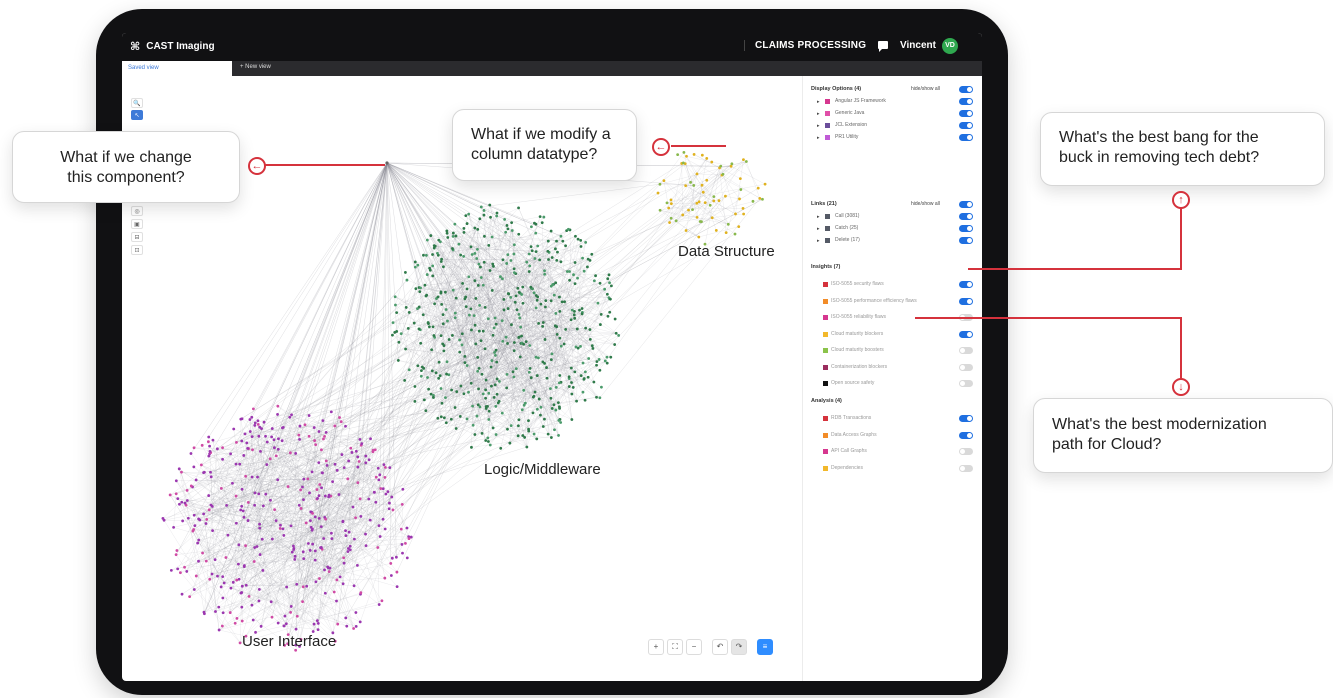 Image resolution: width=1333 pixels, height=698 pixels. I want to click on filter-row: ISO-5055 security flaws, so click(894, 285).